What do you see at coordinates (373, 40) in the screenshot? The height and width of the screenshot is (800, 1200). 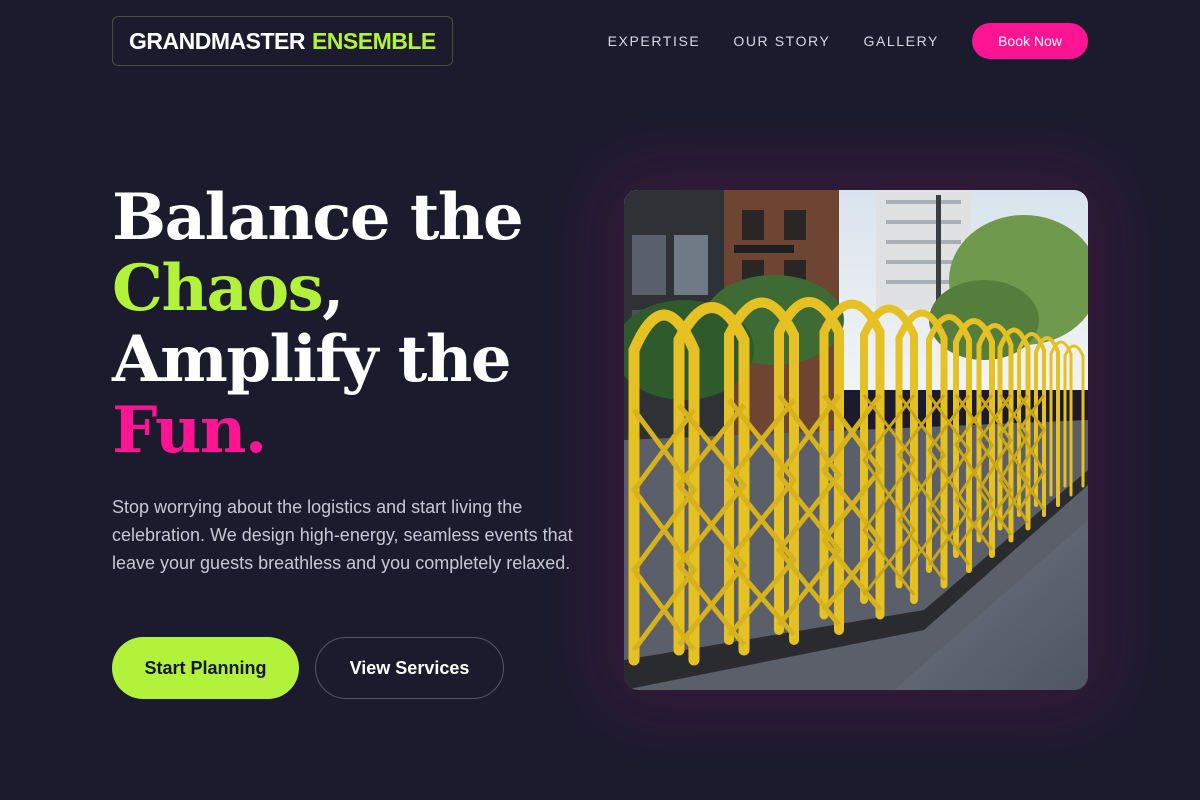 I see `brand-name-part2: ENSEMBLE` at bounding box center [373, 40].